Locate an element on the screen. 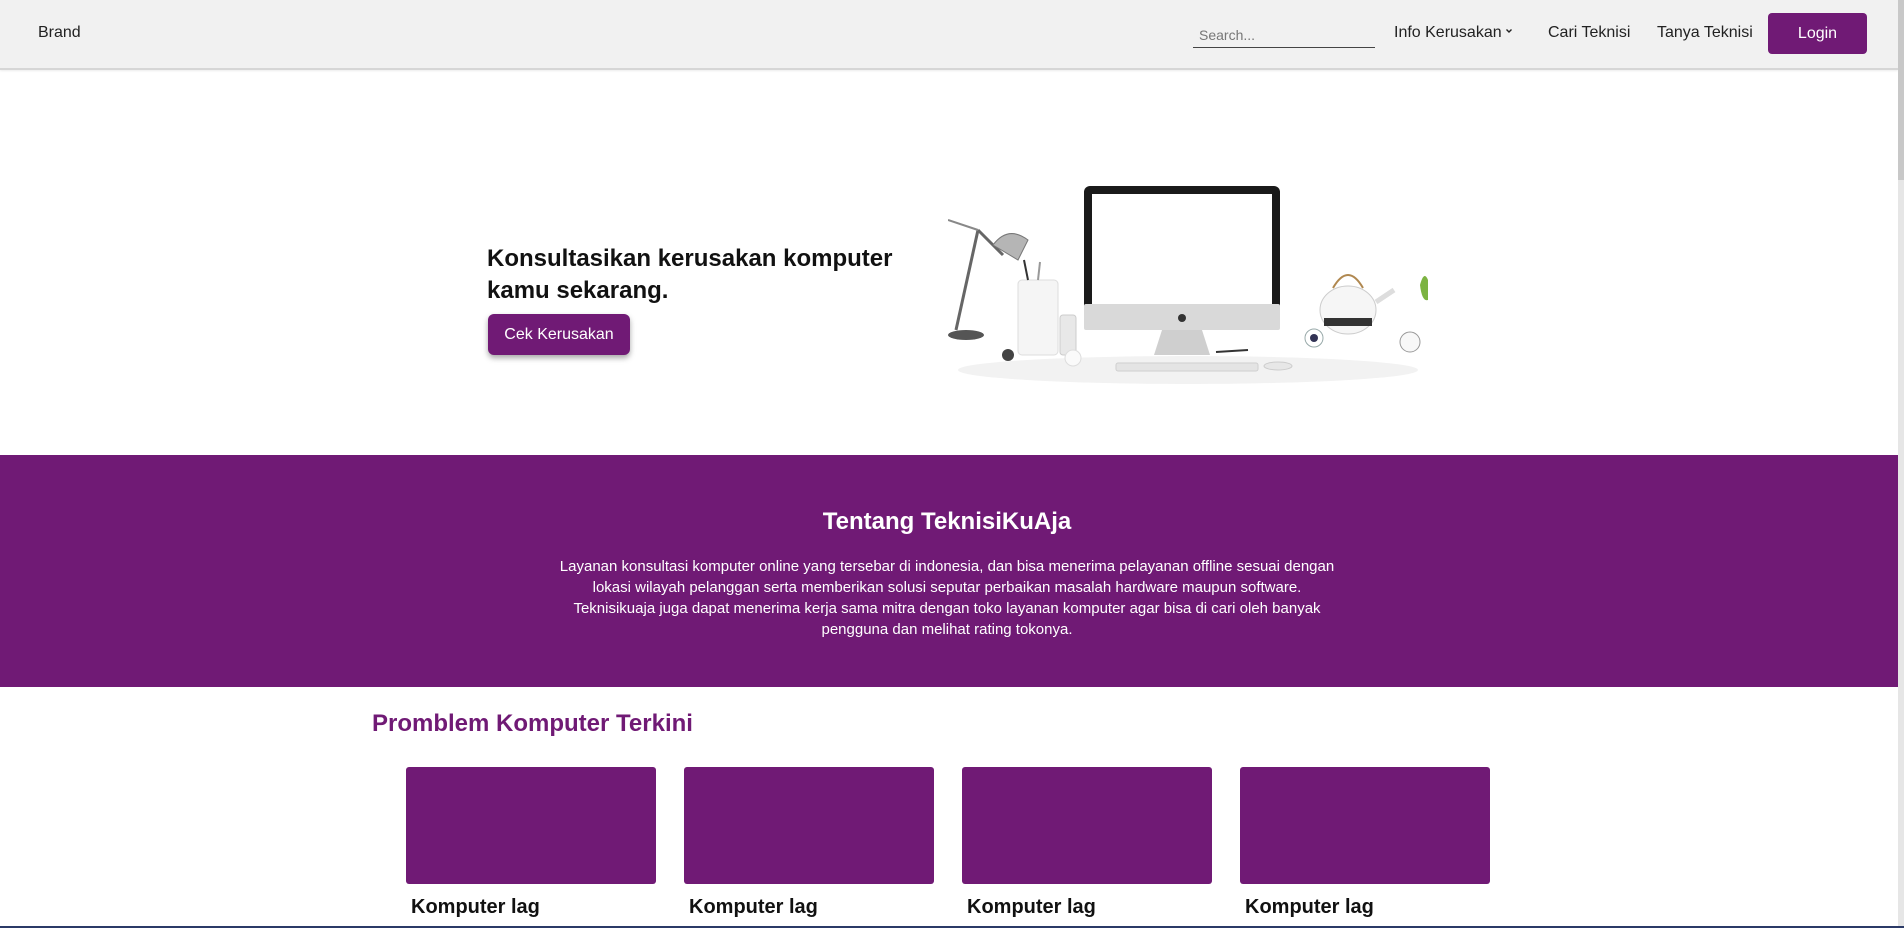  search-input is located at coordinates (1284, 35).